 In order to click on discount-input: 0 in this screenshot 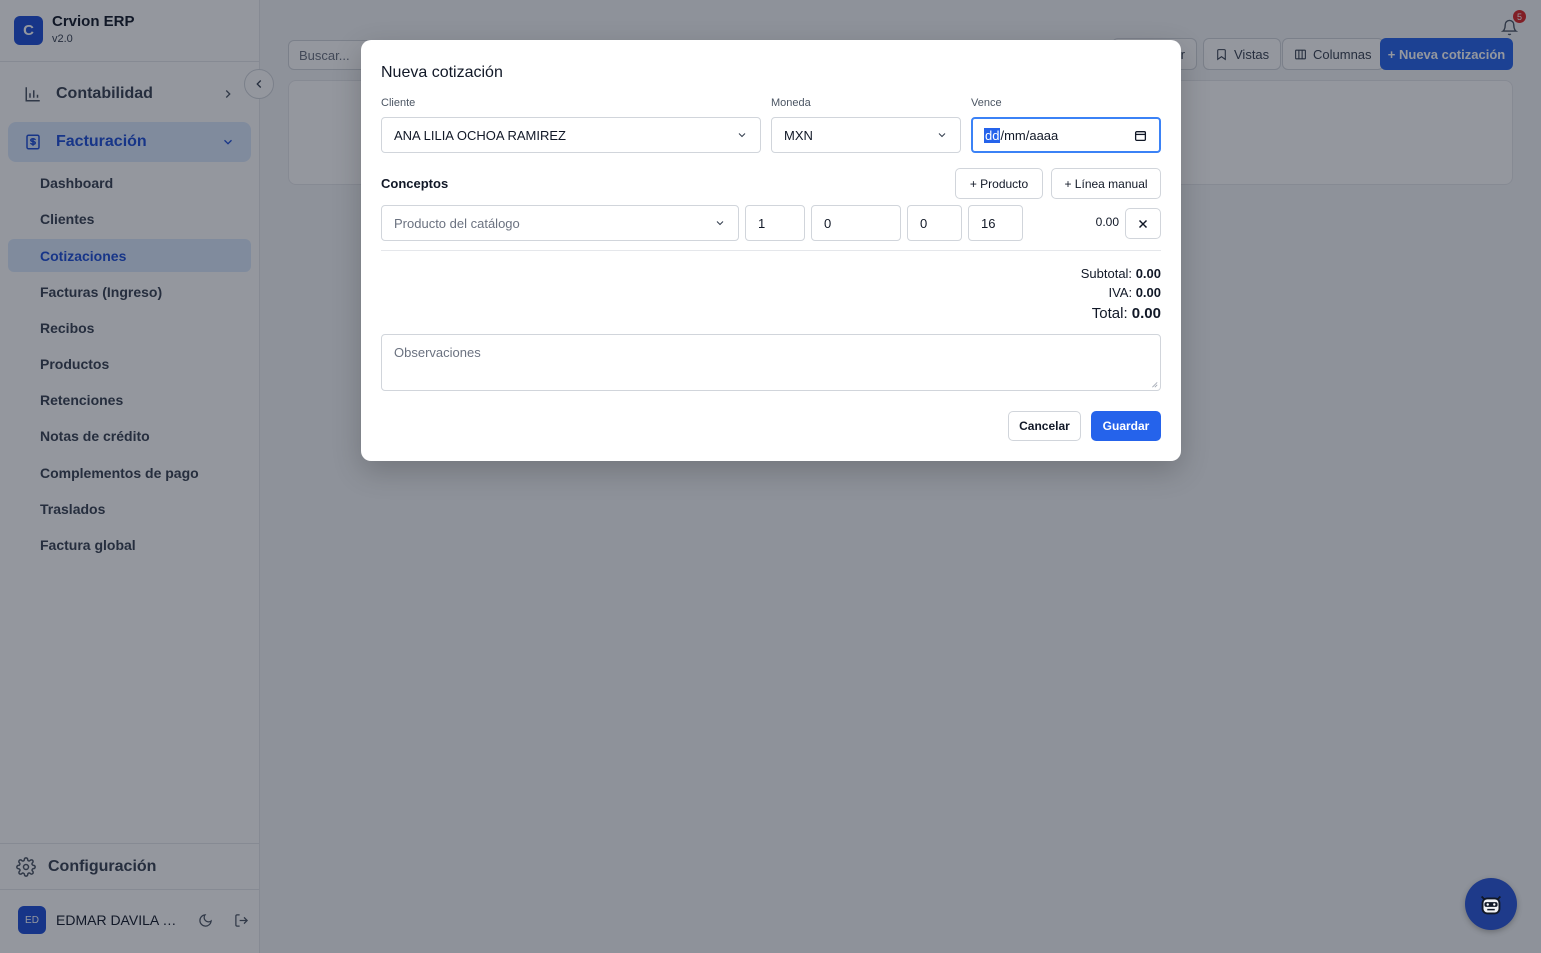, I will do `click(934, 223)`.